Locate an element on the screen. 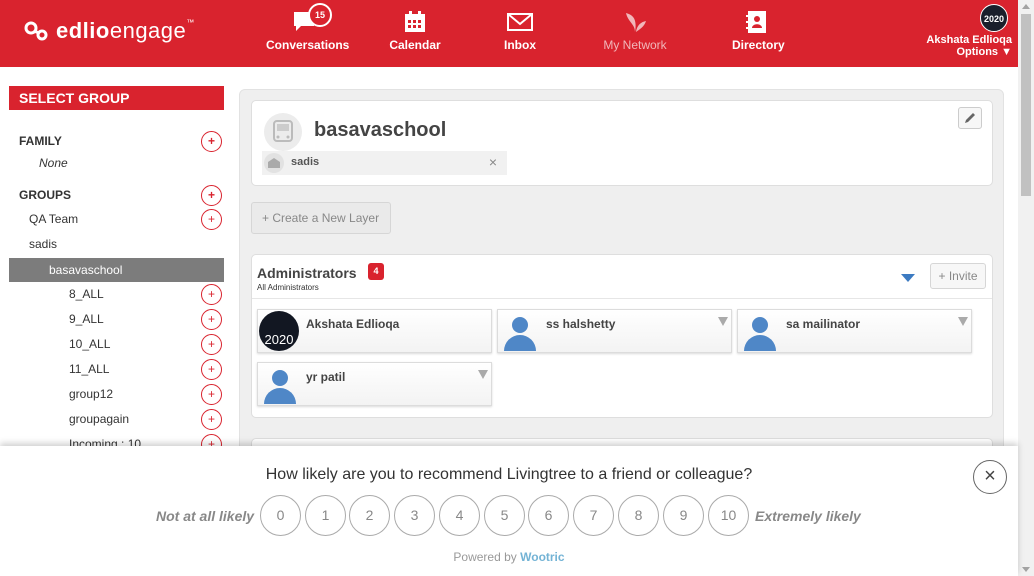 The height and width of the screenshot is (576, 1034). nav-calendar: Calendar is located at coordinates (415, 31).